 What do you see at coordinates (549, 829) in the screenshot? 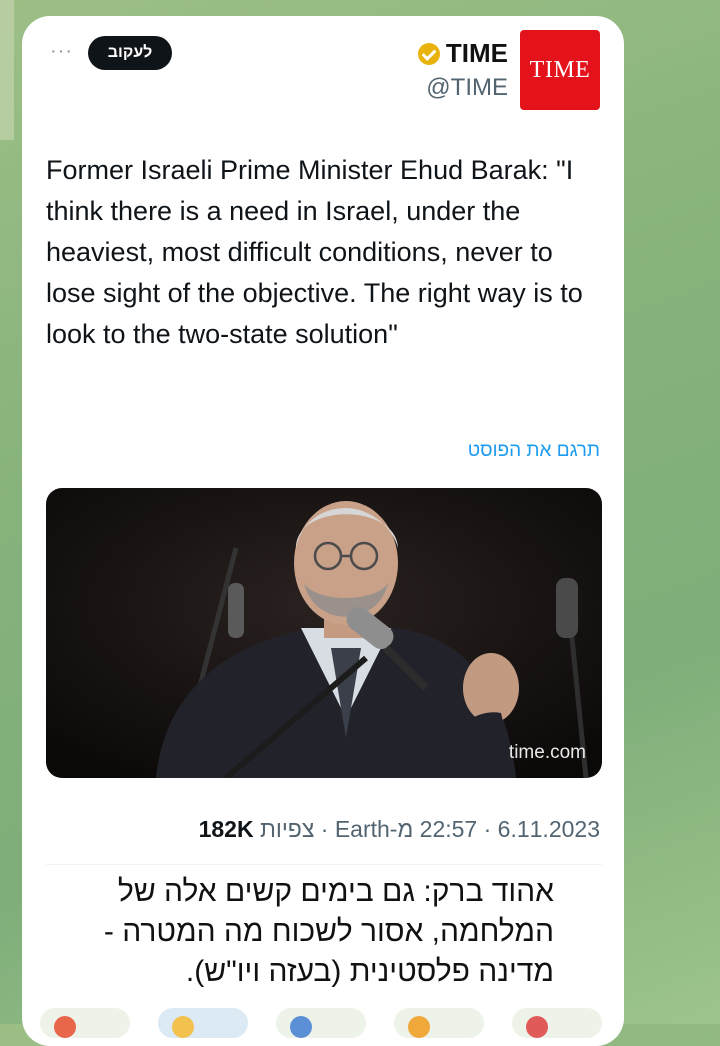
I see `tweet-date: 6.11.2023` at bounding box center [549, 829].